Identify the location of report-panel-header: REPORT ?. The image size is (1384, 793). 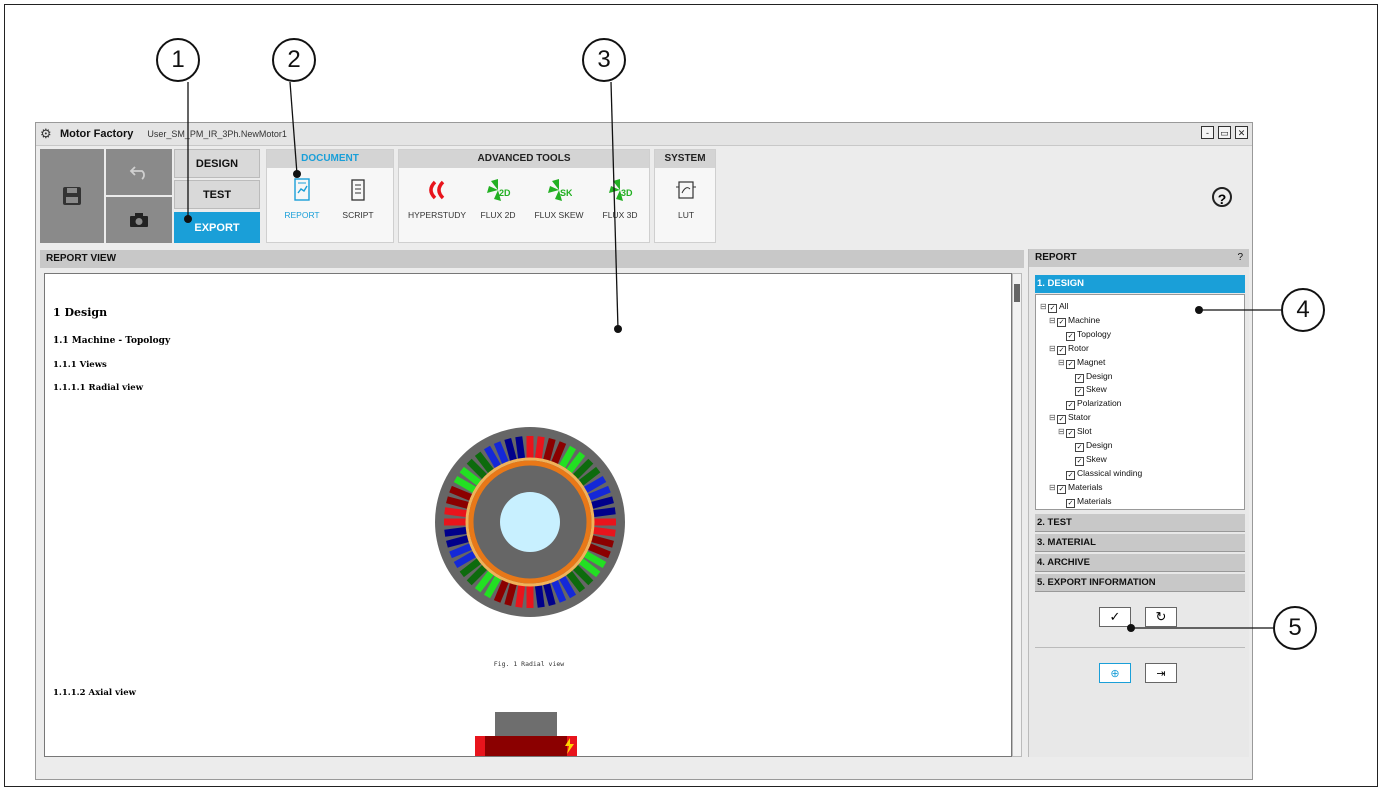
(1139, 258).